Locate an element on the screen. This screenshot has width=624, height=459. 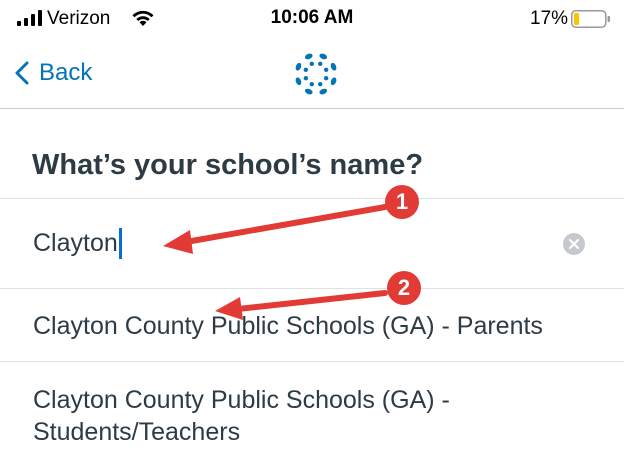
page-title: What’s your school’s name? is located at coordinates (228, 165).